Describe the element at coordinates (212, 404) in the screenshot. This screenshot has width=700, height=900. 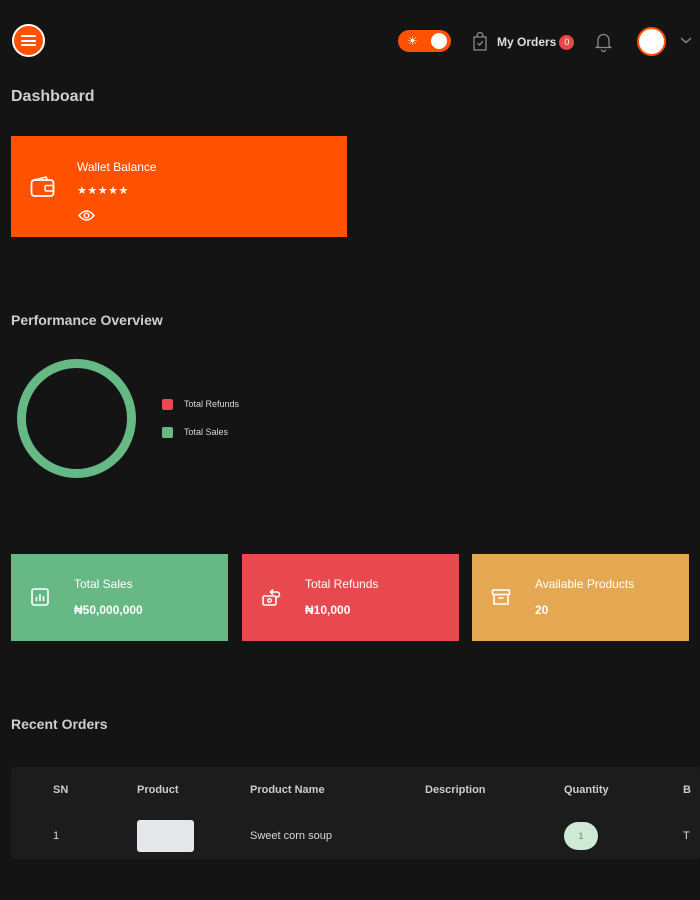
I see `legend-label: Total Refunds` at that location.